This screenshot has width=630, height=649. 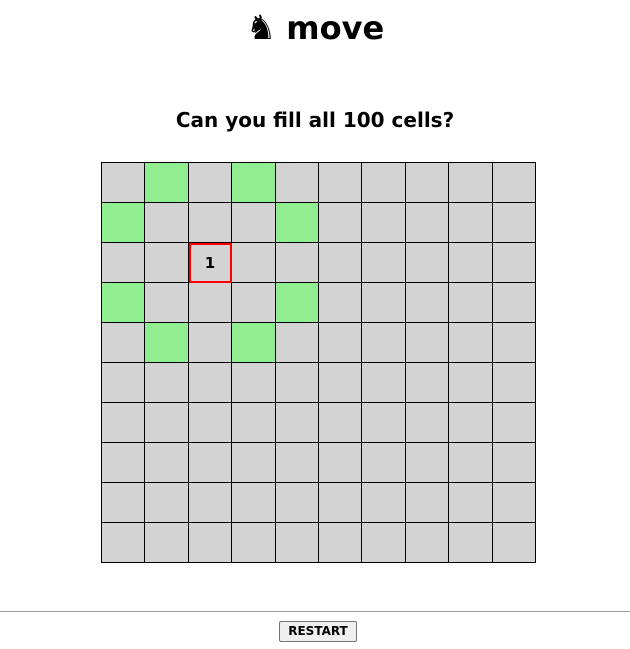 What do you see at coordinates (318, 631) in the screenshot?
I see `restart-button: RESTART` at bounding box center [318, 631].